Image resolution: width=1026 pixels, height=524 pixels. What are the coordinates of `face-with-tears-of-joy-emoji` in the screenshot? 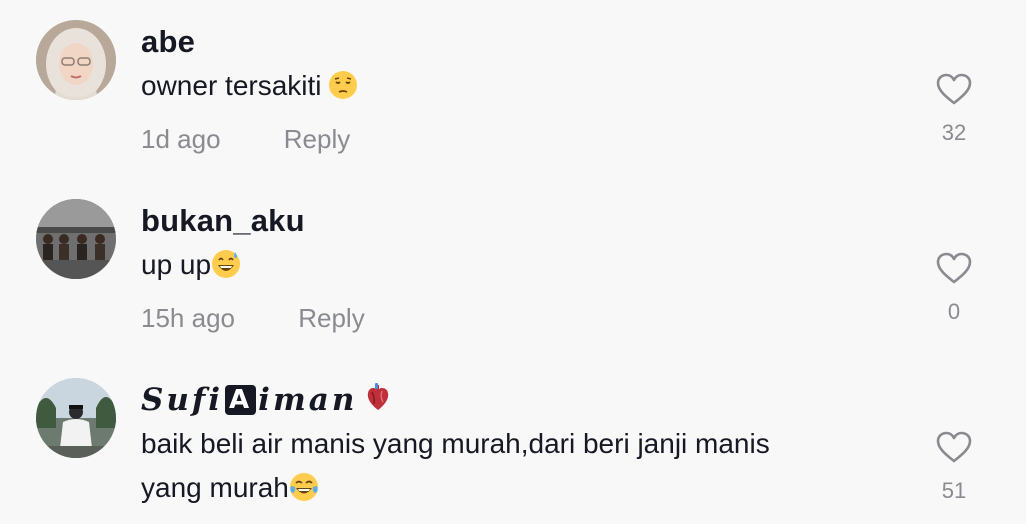 It's located at (303, 487).